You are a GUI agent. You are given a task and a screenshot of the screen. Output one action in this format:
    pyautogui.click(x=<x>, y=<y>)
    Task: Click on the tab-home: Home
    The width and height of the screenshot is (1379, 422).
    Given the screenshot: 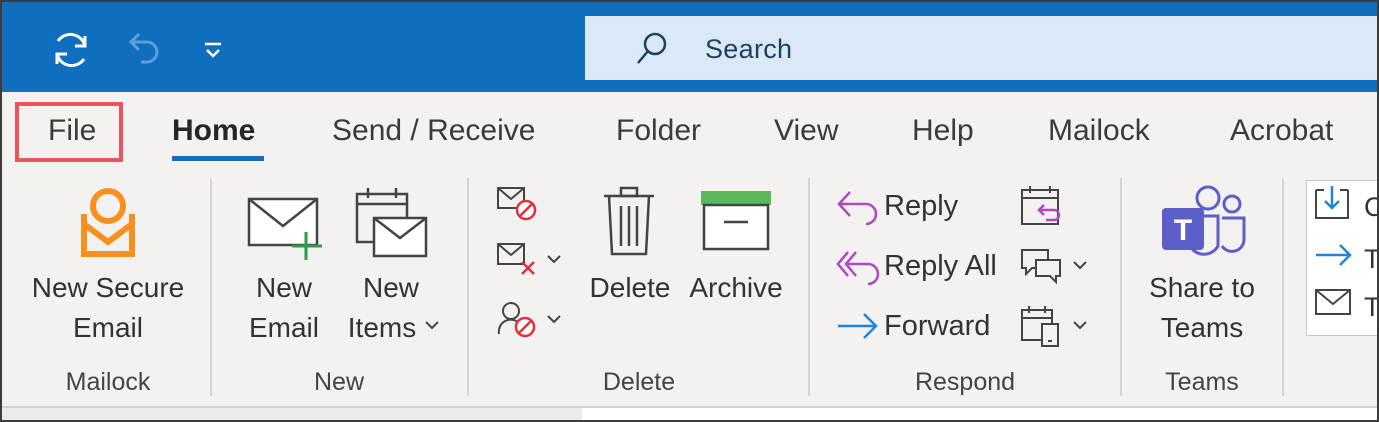 What is the action you would take?
    pyautogui.click(x=213, y=131)
    